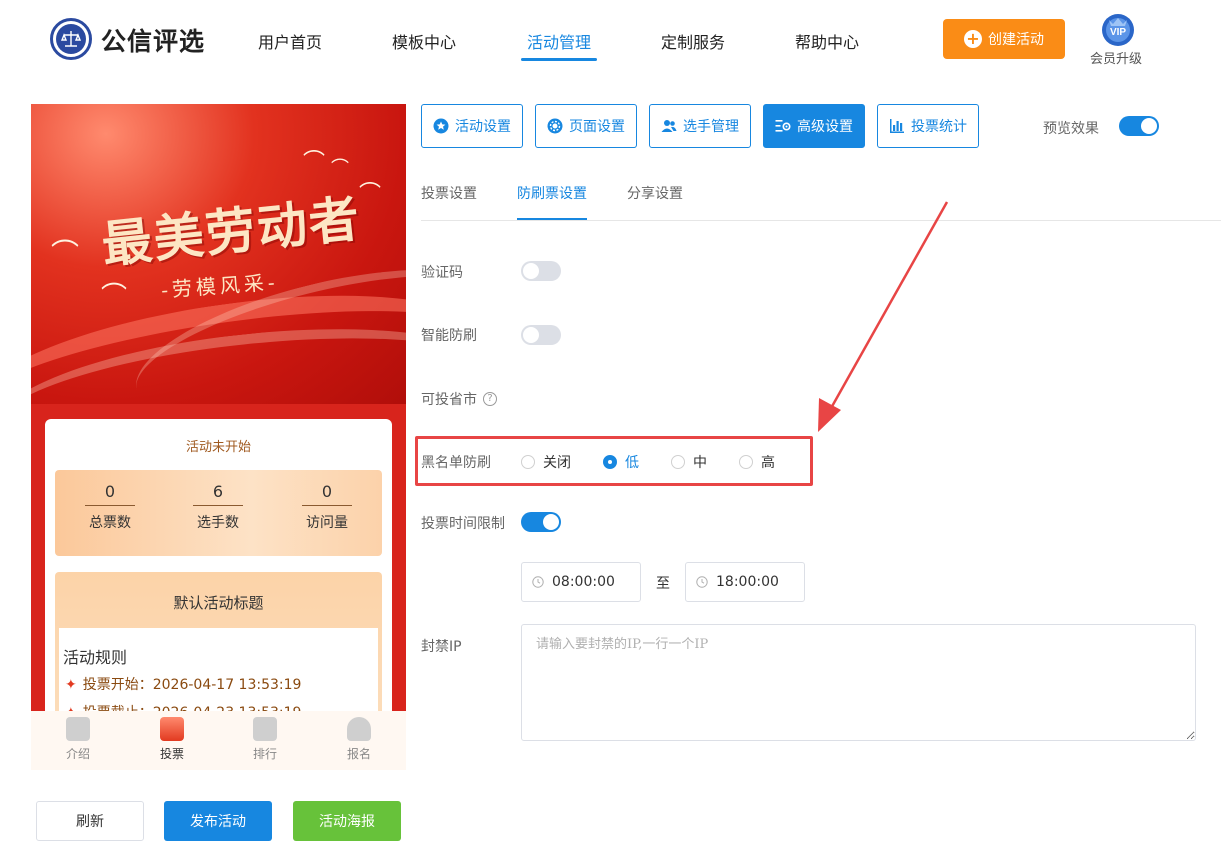  Describe the element at coordinates (424, 45) in the screenshot. I see `nav-template-center: 模板中心` at that location.